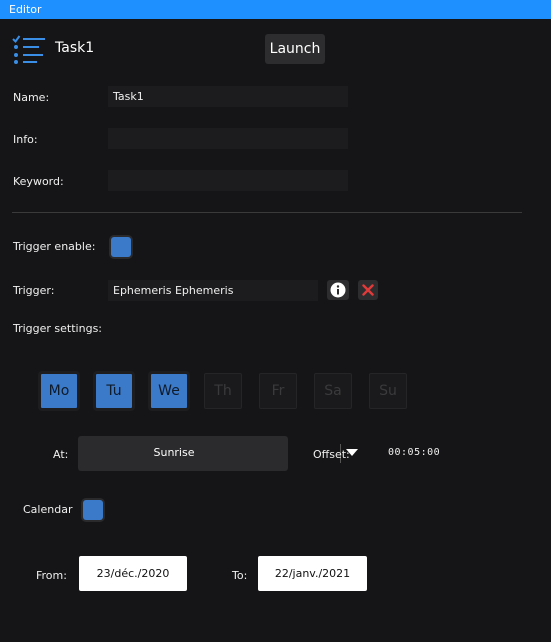  I want to click on divider, so click(267, 212).